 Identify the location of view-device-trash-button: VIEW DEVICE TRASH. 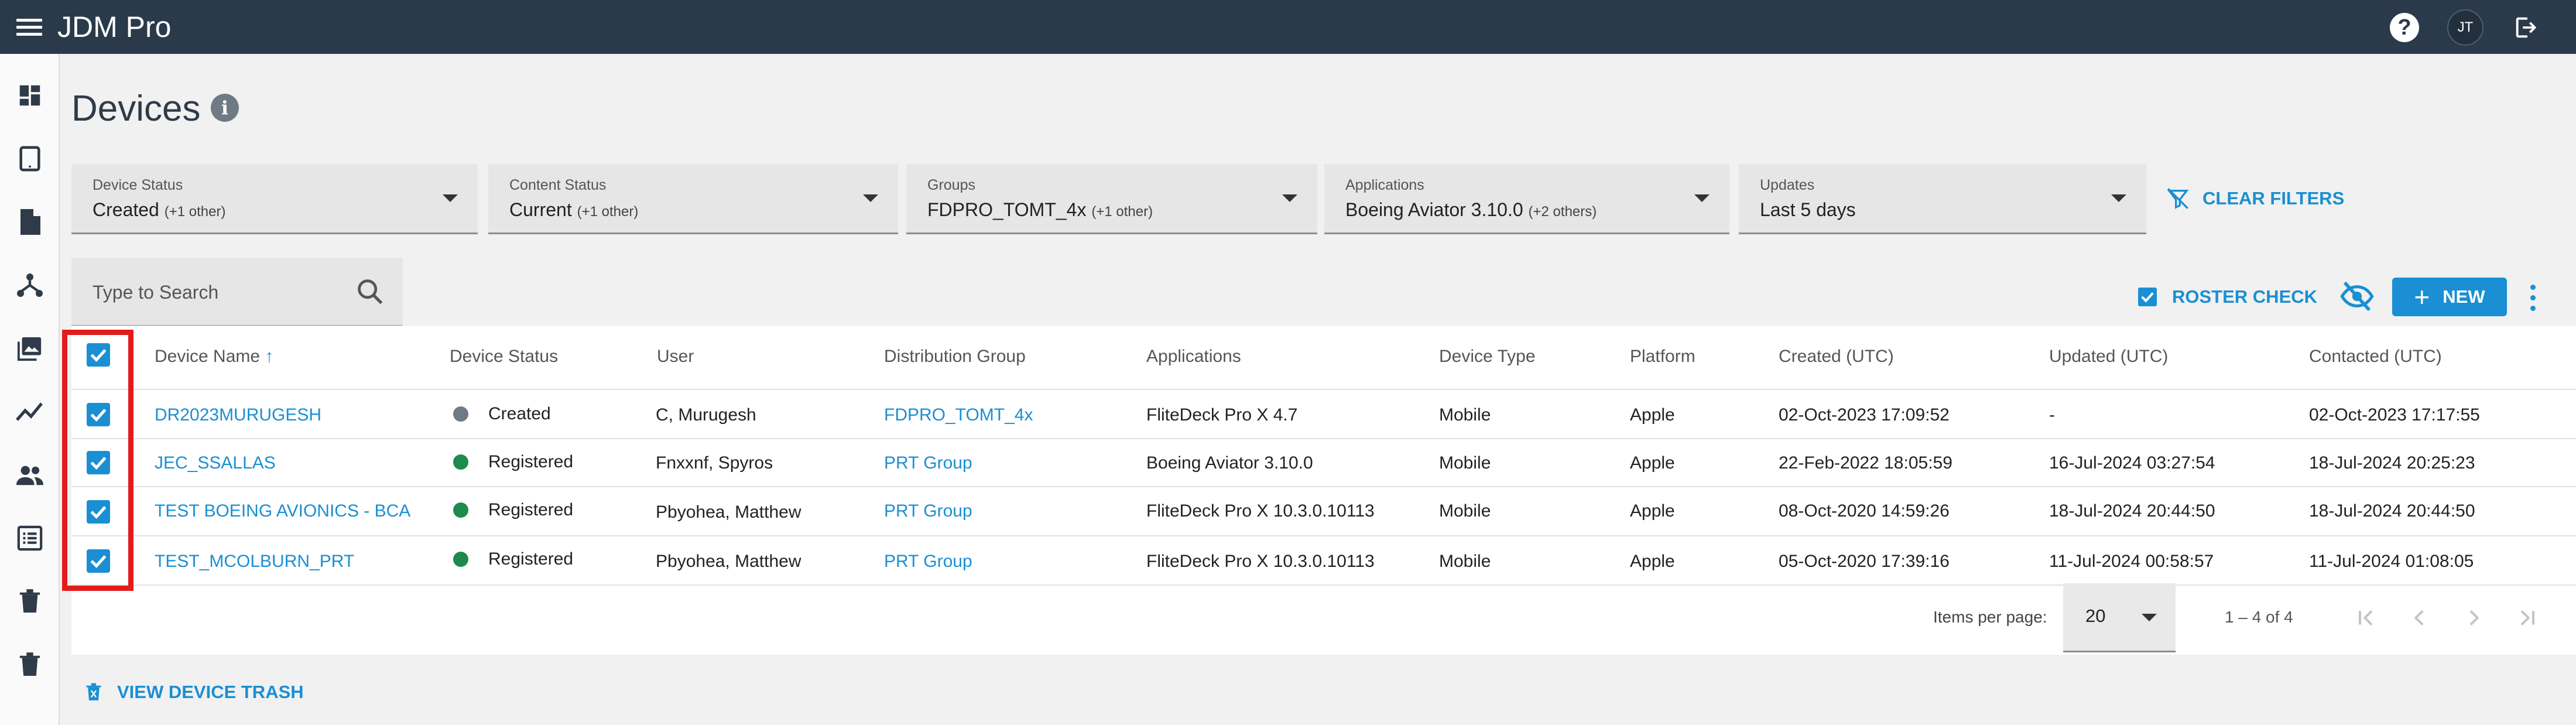
(194, 692).